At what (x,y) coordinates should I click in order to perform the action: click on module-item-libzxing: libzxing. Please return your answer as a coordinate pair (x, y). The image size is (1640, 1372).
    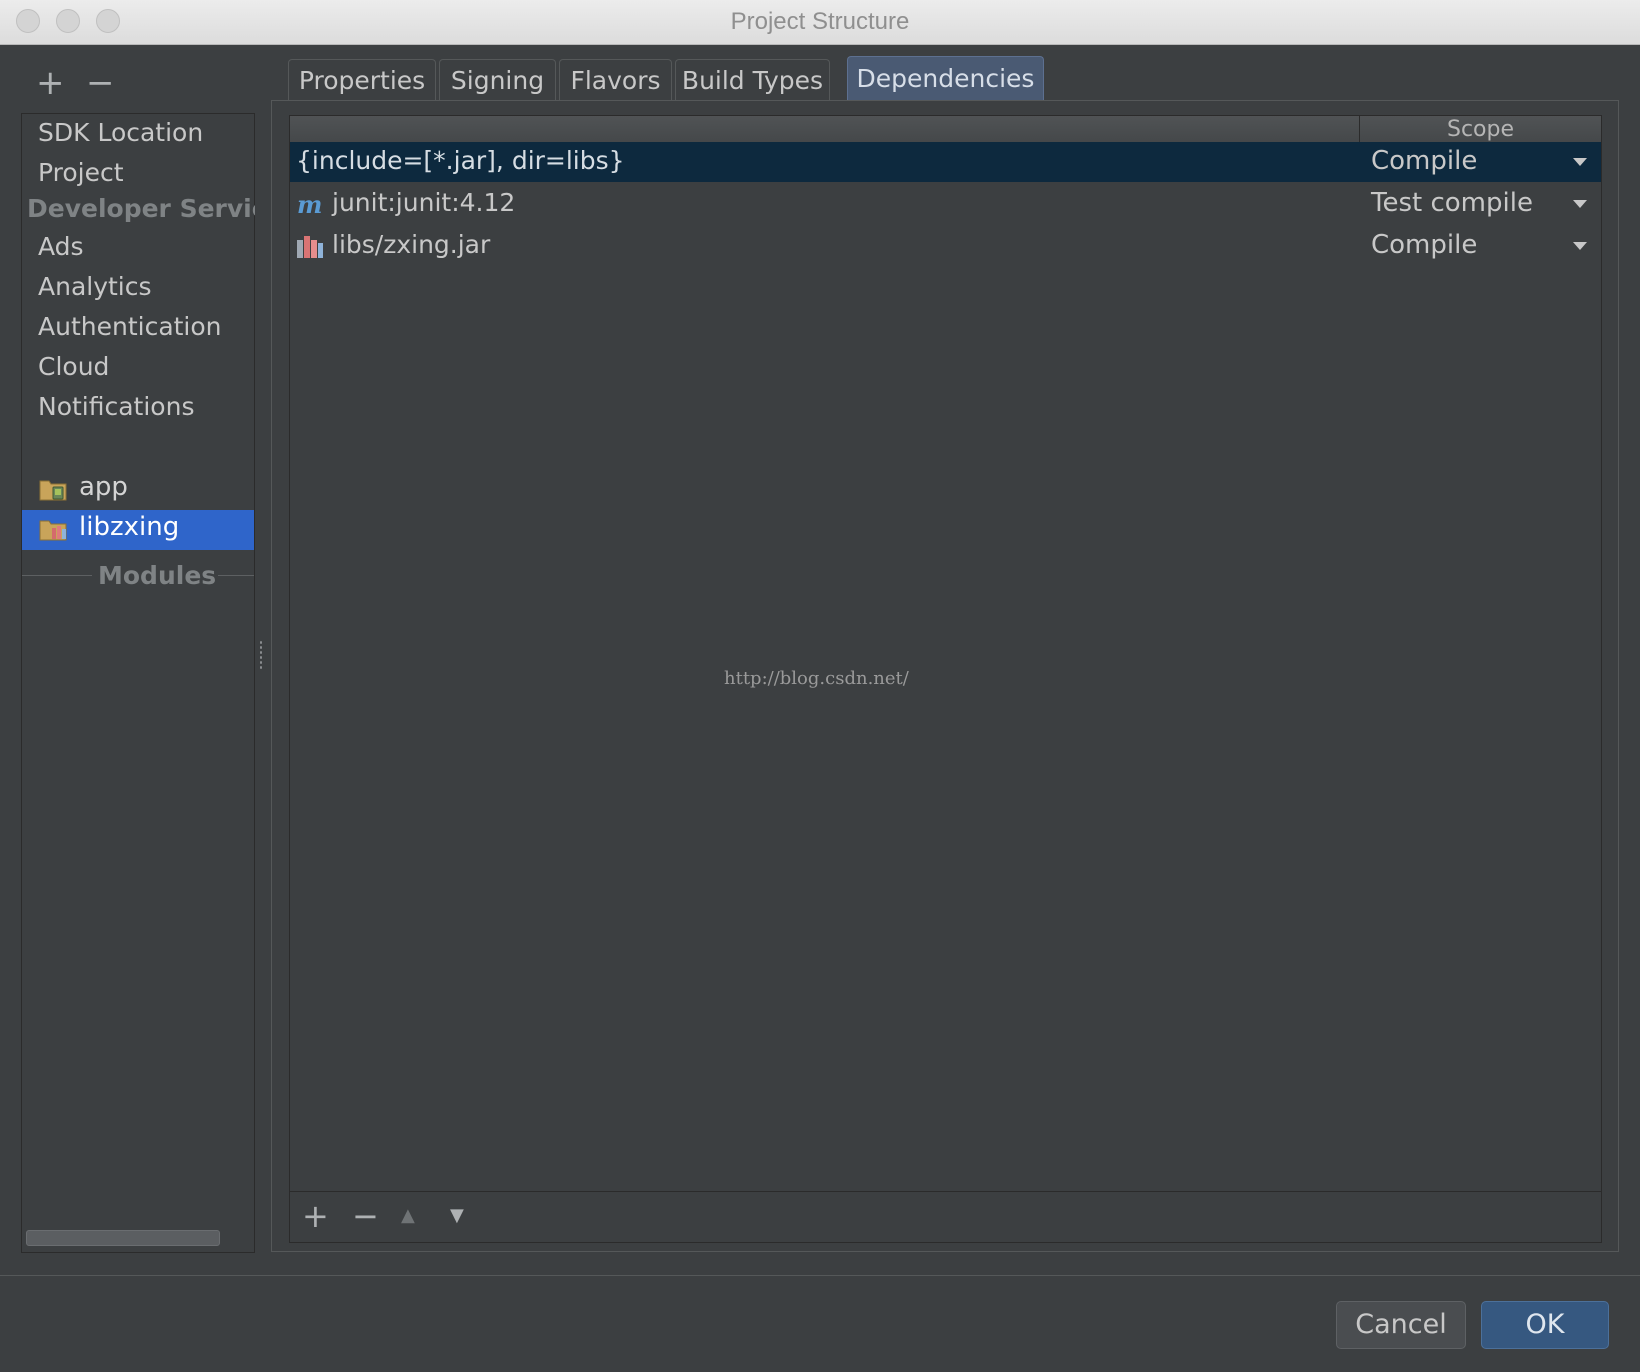
    Looking at the image, I should click on (138, 530).